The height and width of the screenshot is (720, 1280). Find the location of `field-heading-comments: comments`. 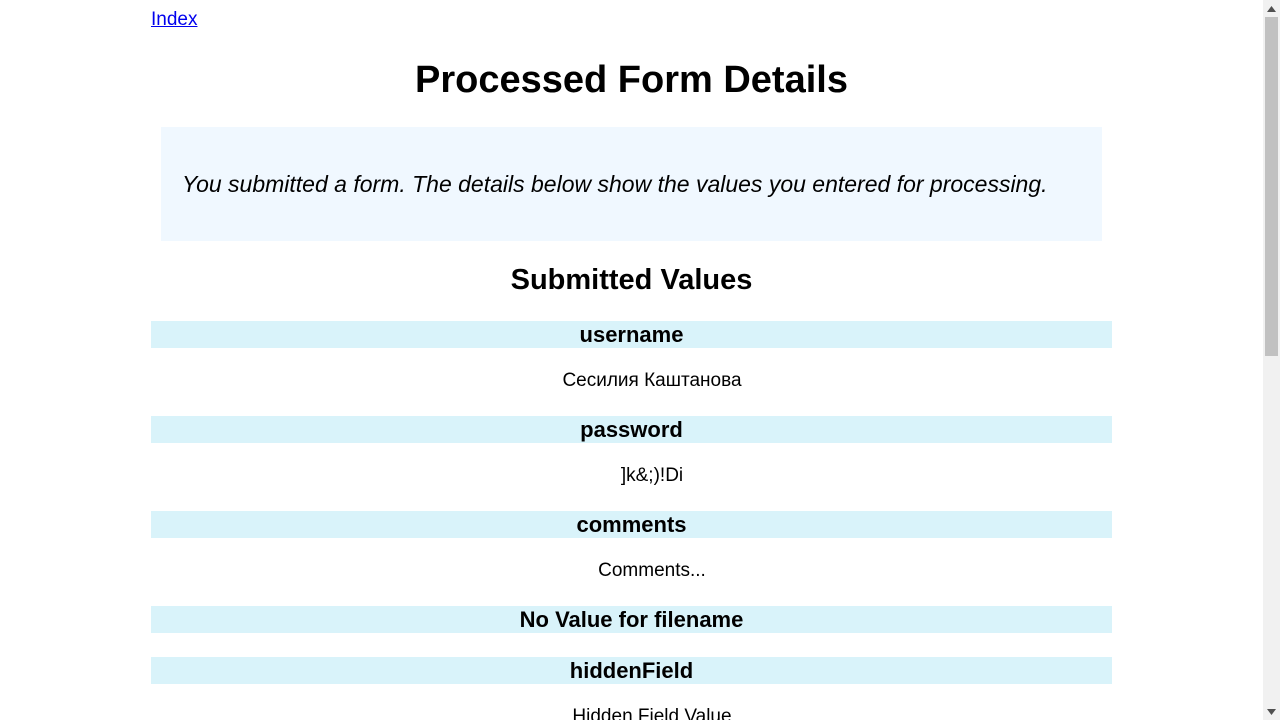

field-heading-comments: comments is located at coordinates (631, 524).